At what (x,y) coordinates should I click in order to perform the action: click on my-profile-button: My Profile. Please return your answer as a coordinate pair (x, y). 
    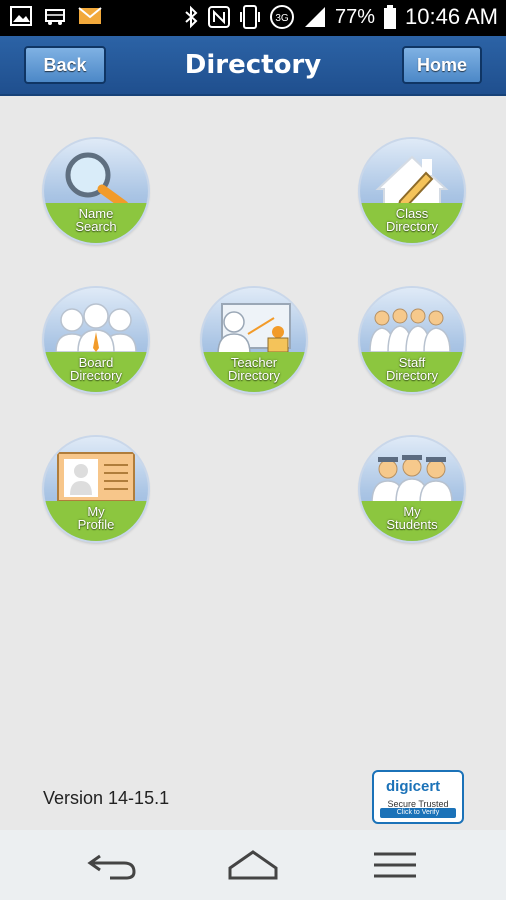
    Looking at the image, I should click on (96, 489).